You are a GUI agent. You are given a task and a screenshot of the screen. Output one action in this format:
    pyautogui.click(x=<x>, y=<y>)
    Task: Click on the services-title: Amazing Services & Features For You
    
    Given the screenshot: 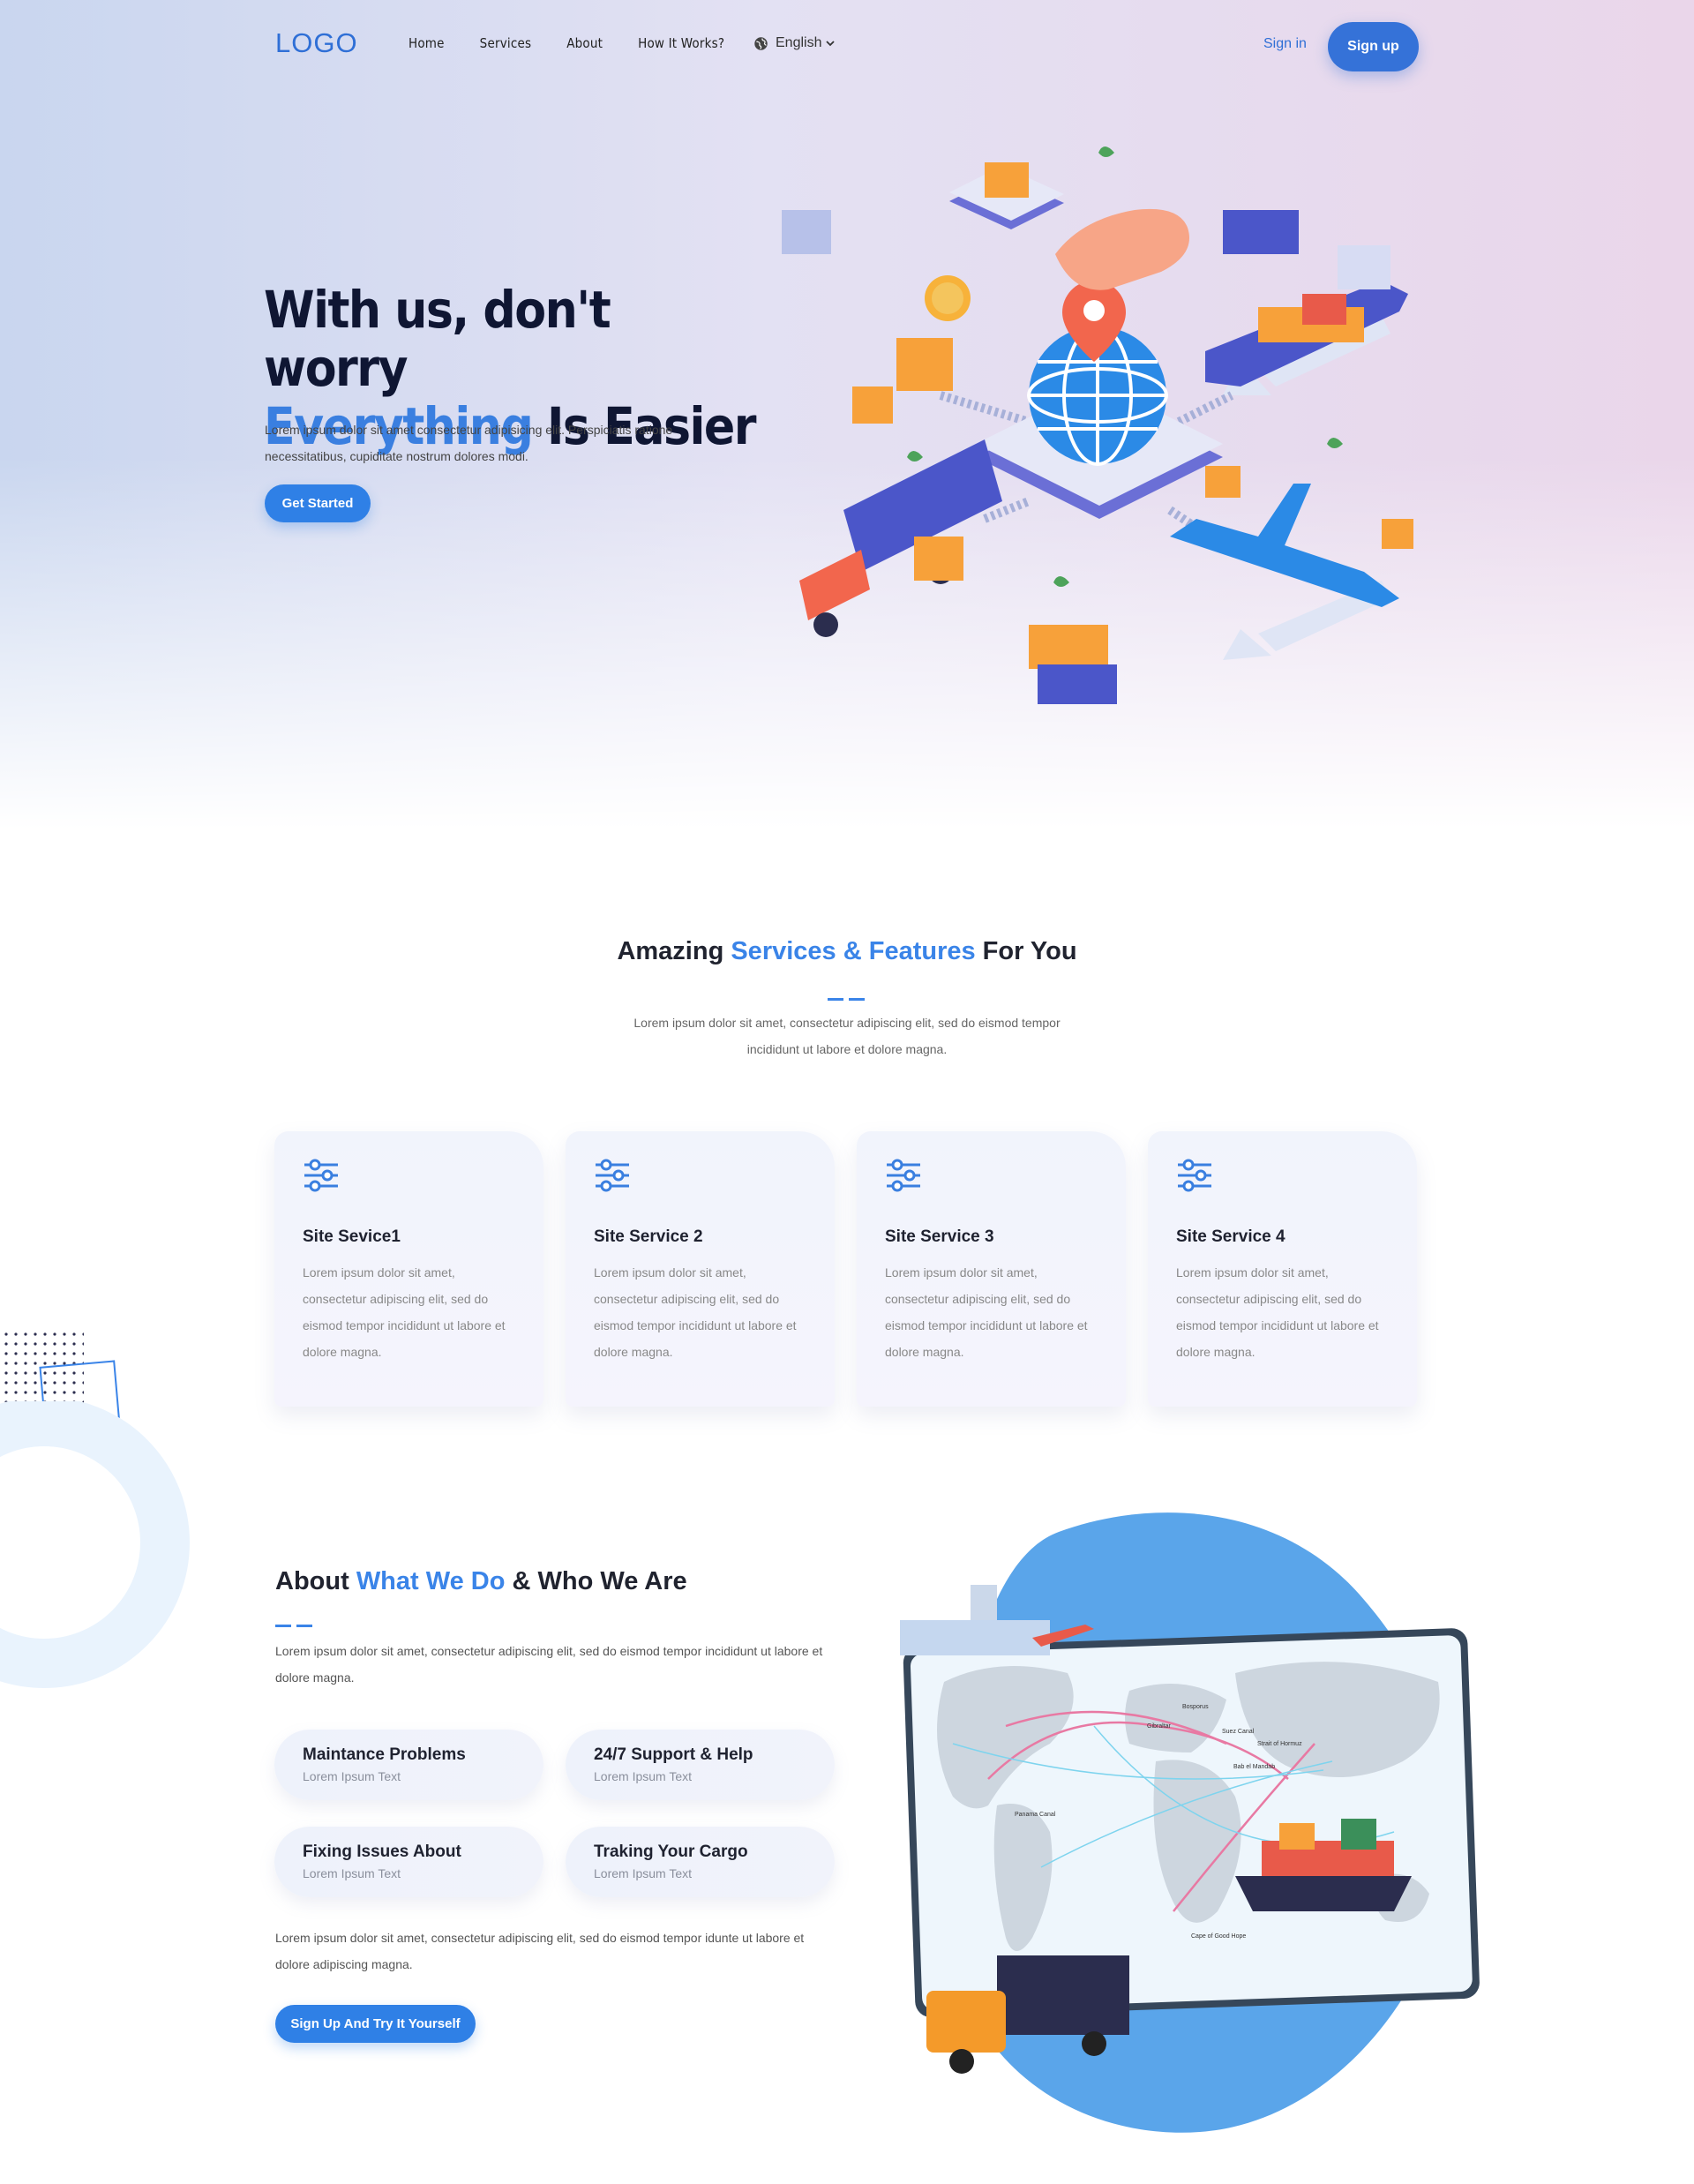 What is the action you would take?
    pyautogui.click(x=847, y=951)
    